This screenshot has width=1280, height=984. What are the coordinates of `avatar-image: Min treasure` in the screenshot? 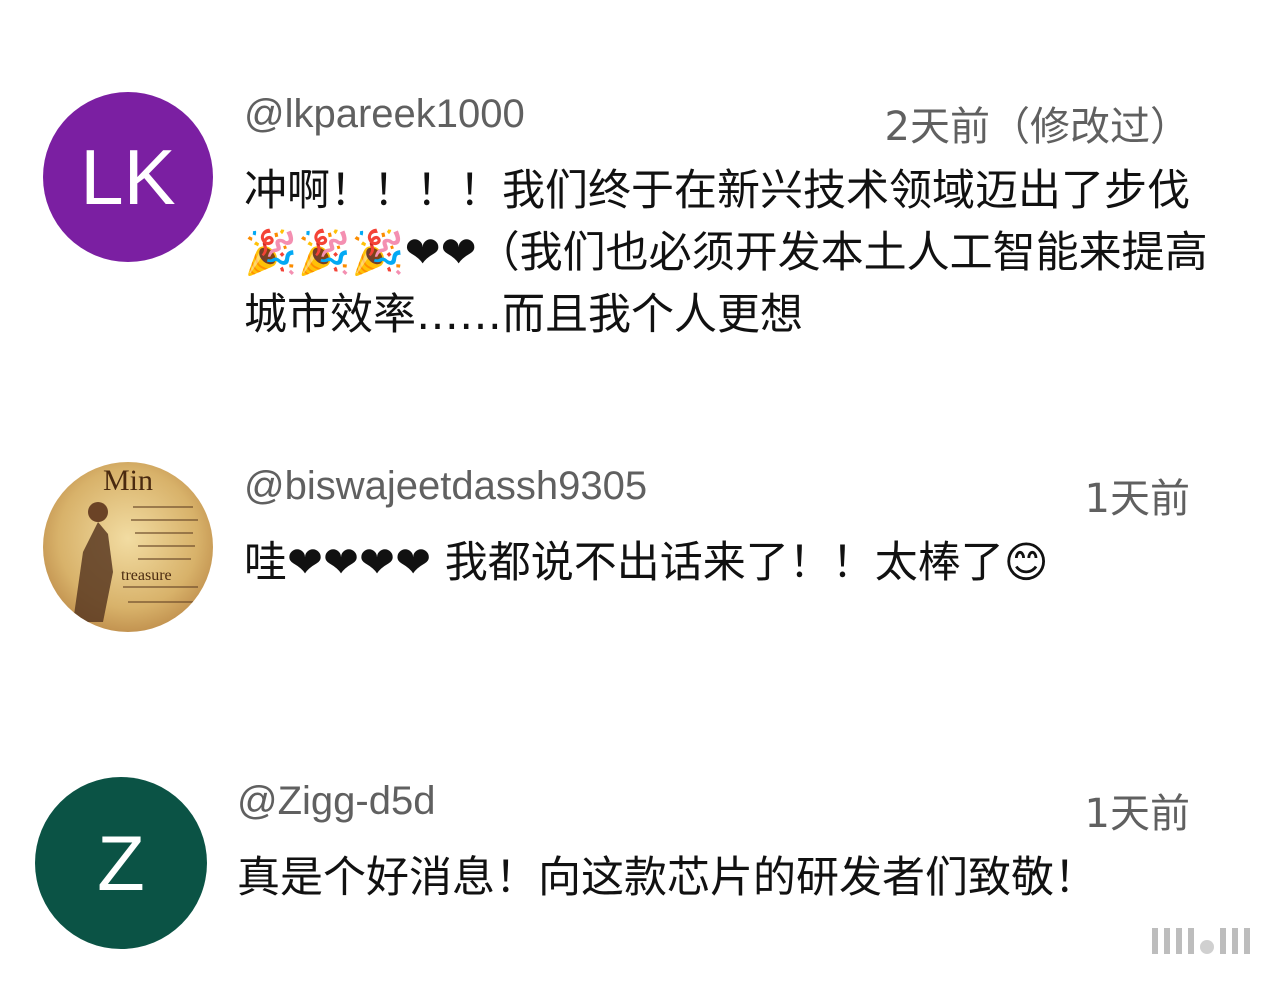 It's located at (135, 543).